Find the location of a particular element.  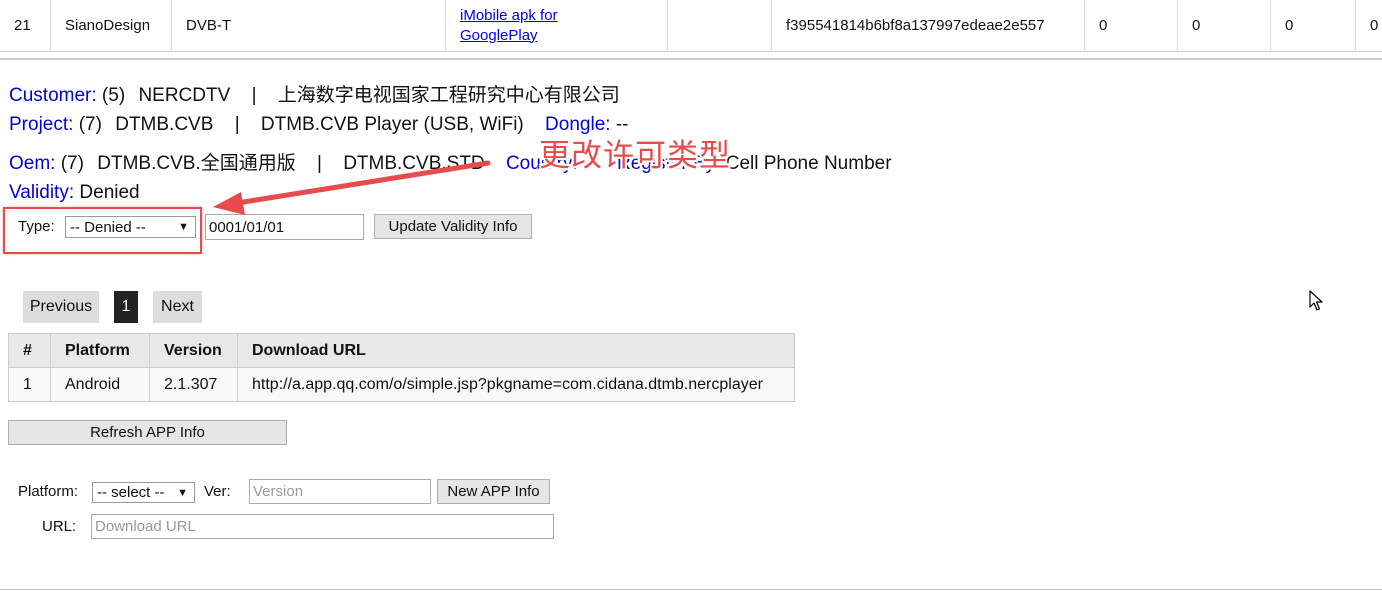

cell-platform: Android is located at coordinates (100, 384).